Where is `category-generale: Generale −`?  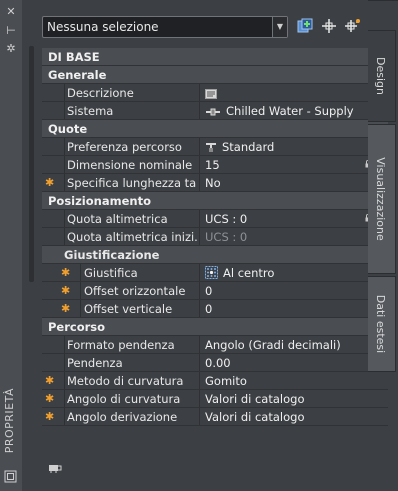 category-generale: Generale − is located at coordinates (215, 75).